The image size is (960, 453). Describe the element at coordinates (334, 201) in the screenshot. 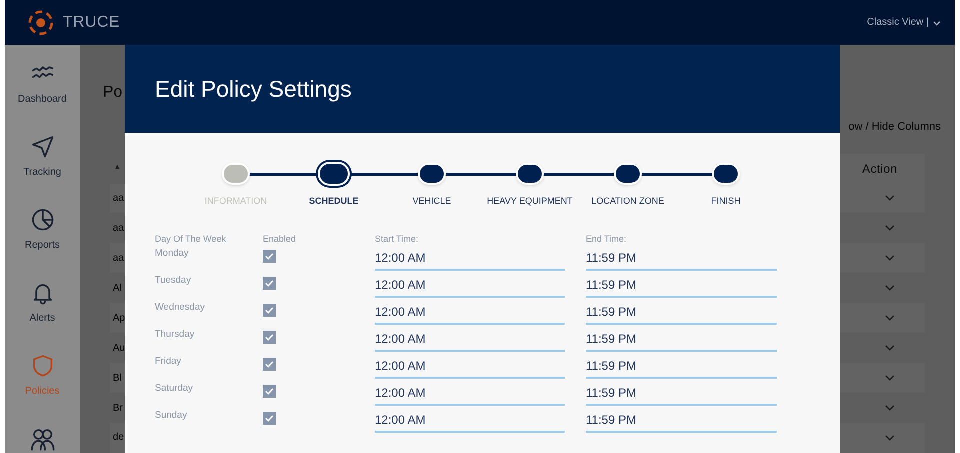

I see `step-label: SCHEDULE` at that location.